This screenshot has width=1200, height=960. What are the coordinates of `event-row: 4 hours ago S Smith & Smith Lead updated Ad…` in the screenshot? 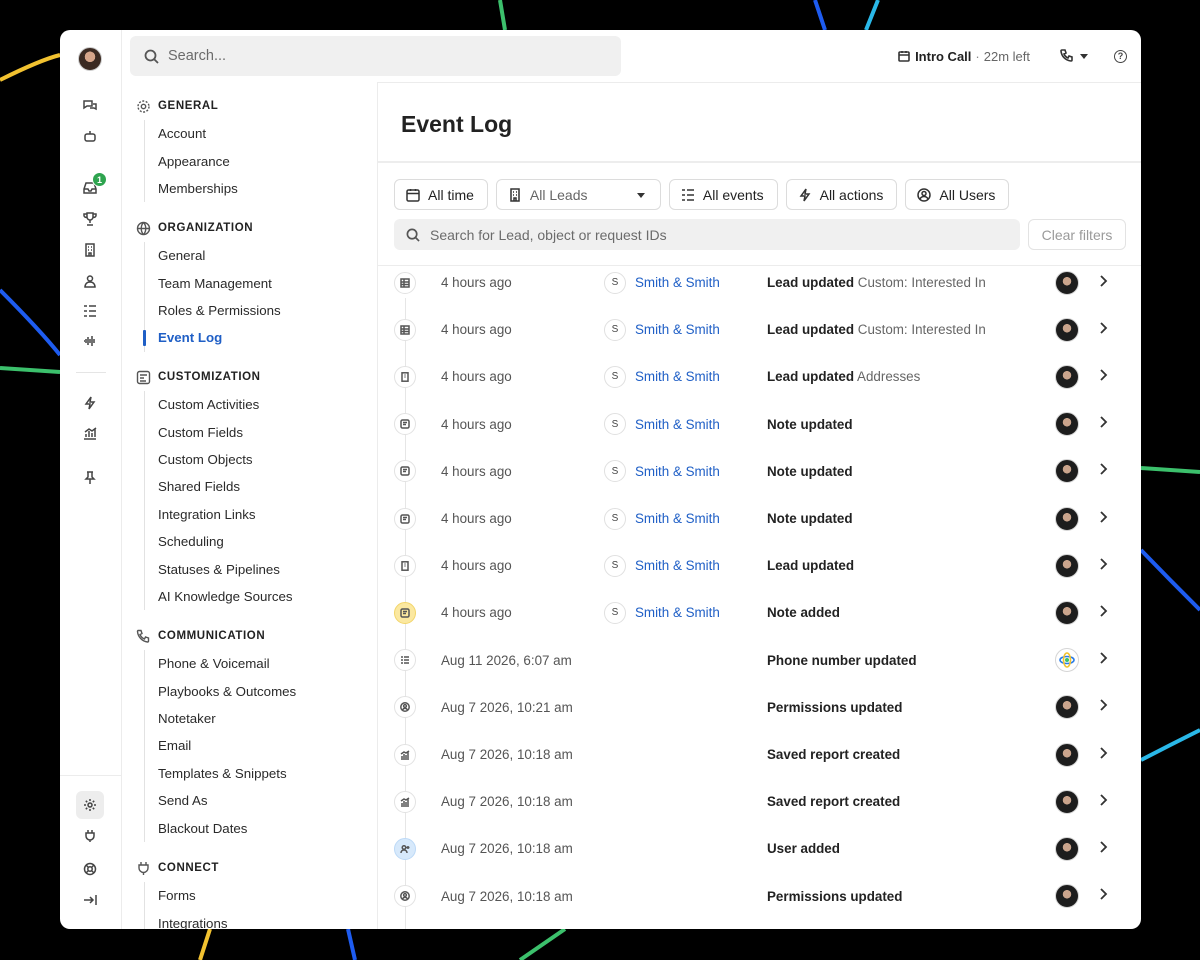 It's located at (759, 376).